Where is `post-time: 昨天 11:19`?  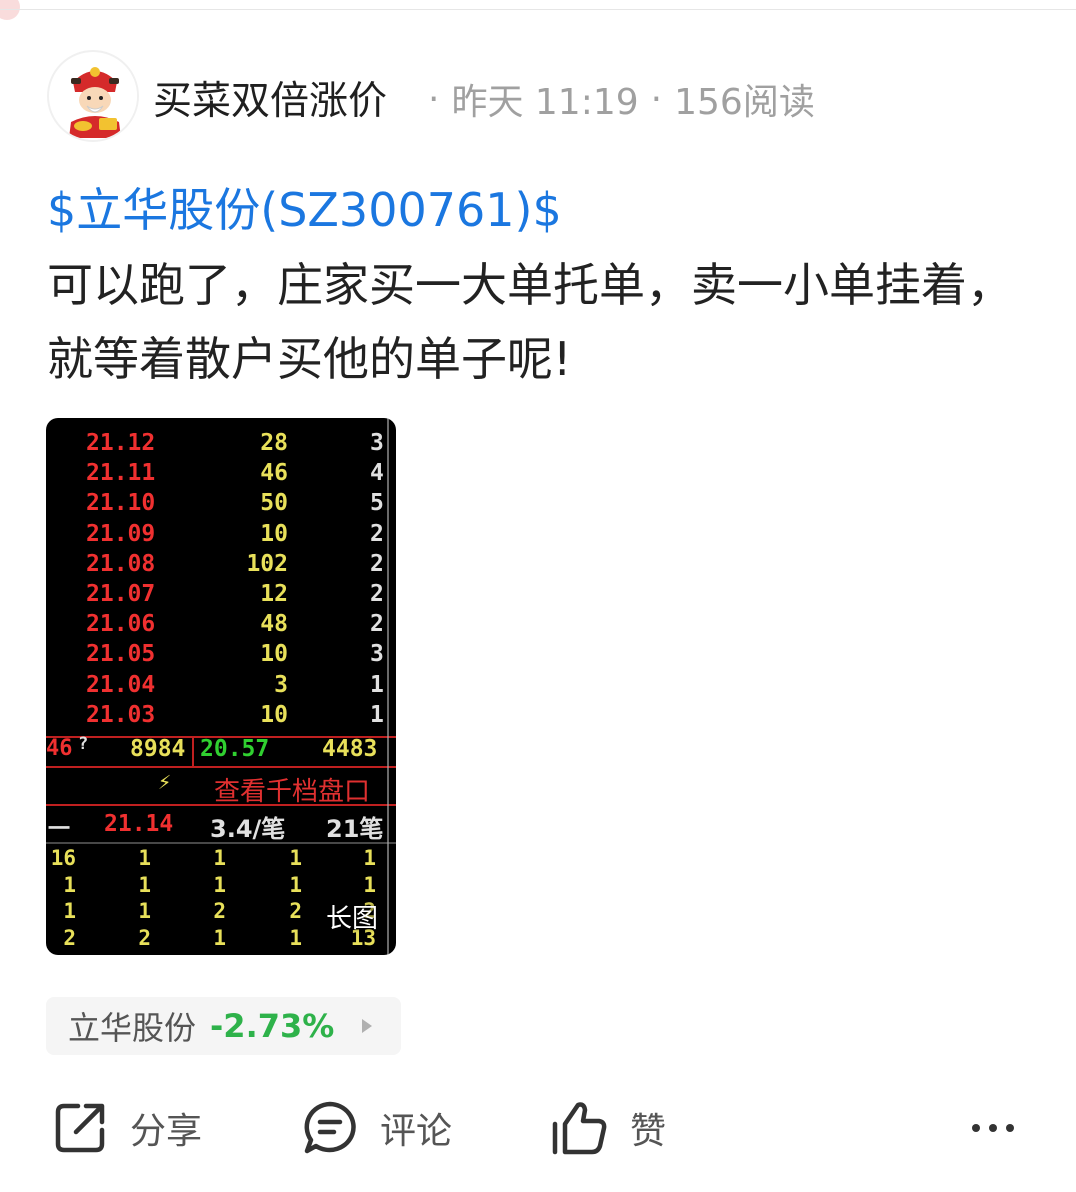 post-time: 昨天 11:19 is located at coordinates (545, 102).